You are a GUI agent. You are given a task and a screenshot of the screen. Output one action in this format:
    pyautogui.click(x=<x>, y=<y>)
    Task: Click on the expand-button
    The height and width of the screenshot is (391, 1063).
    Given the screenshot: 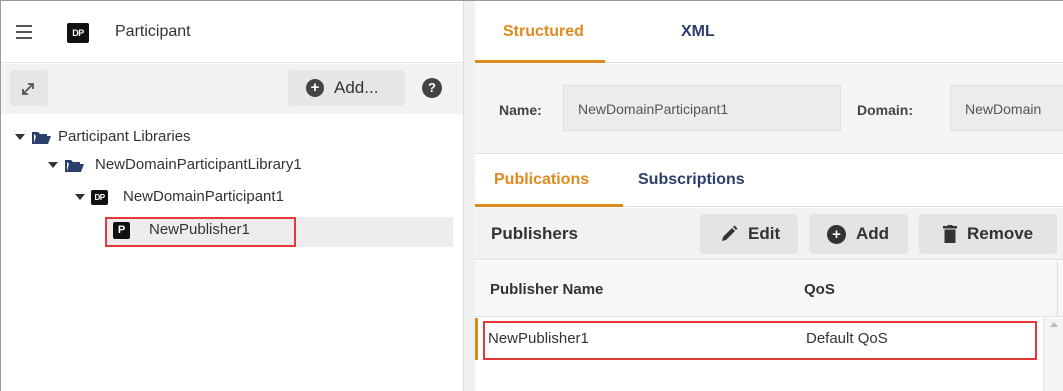 What is the action you would take?
    pyautogui.click(x=29, y=88)
    